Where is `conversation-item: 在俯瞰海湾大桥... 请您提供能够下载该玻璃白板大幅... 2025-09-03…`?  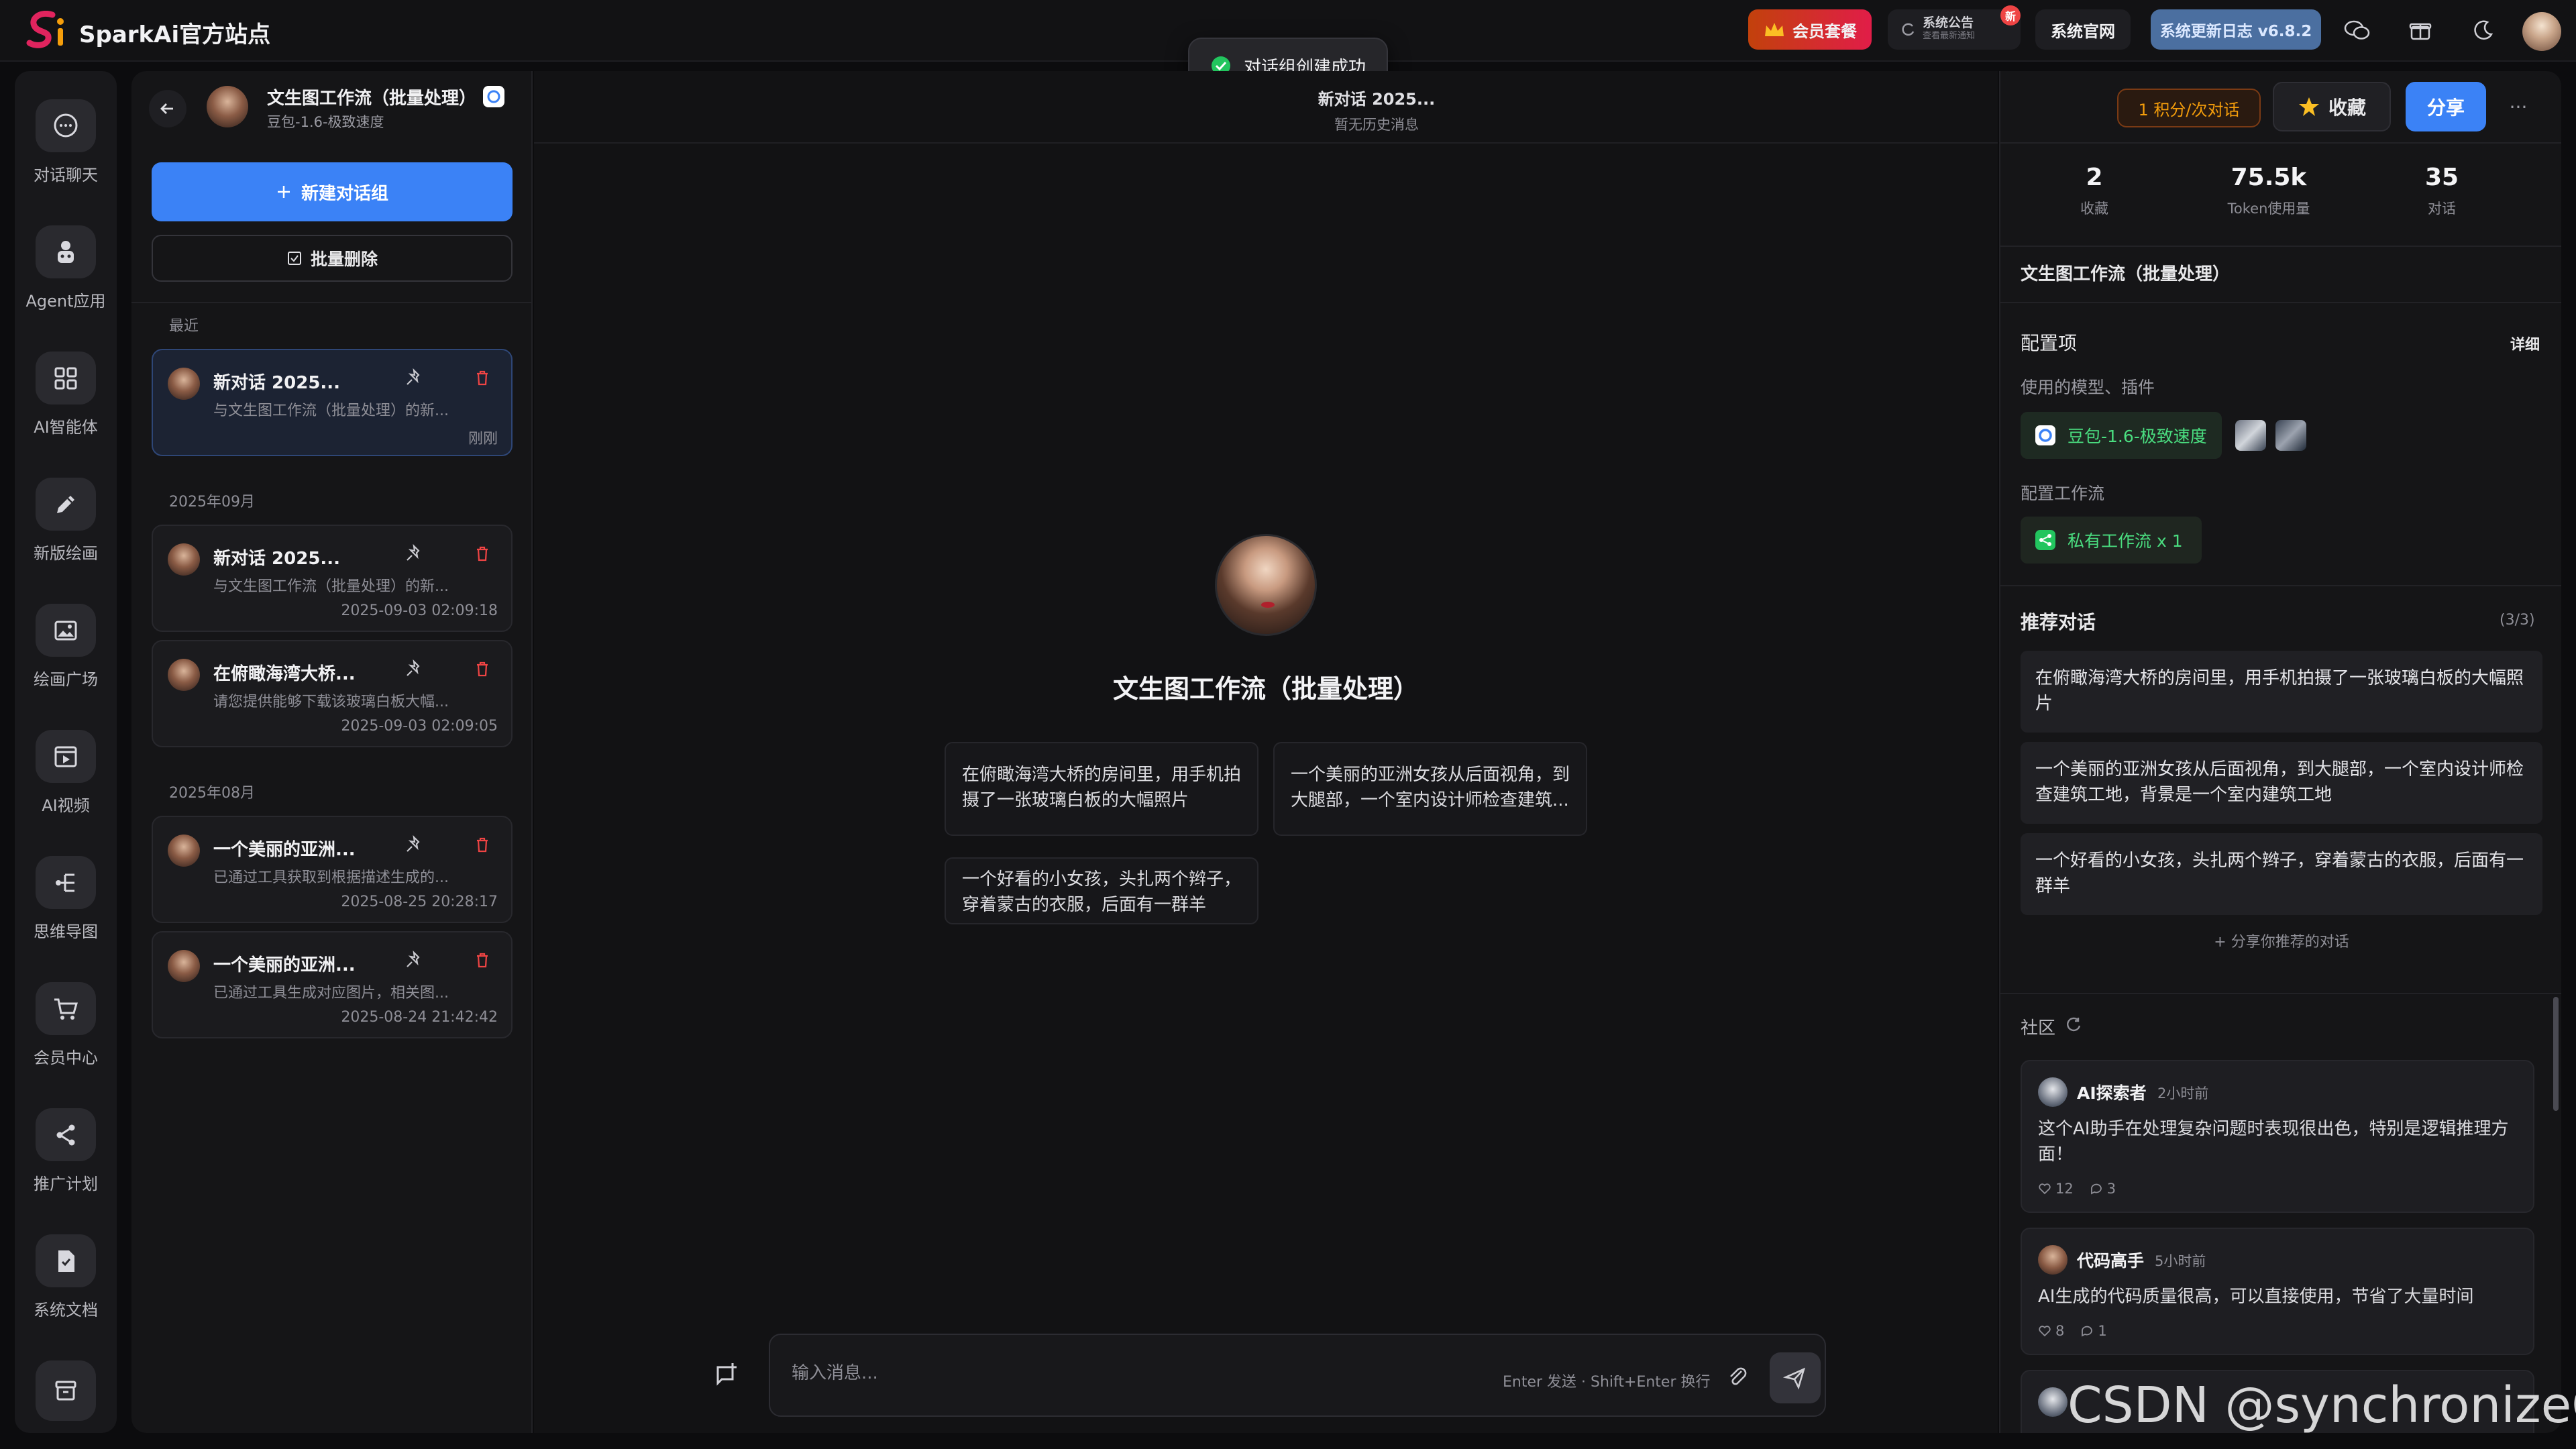 conversation-item: 在俯瞰海湾大桥... 请您提供能够下载该玻璃白板大幅... 2025-09-03… is located at coordinates (332, 693).